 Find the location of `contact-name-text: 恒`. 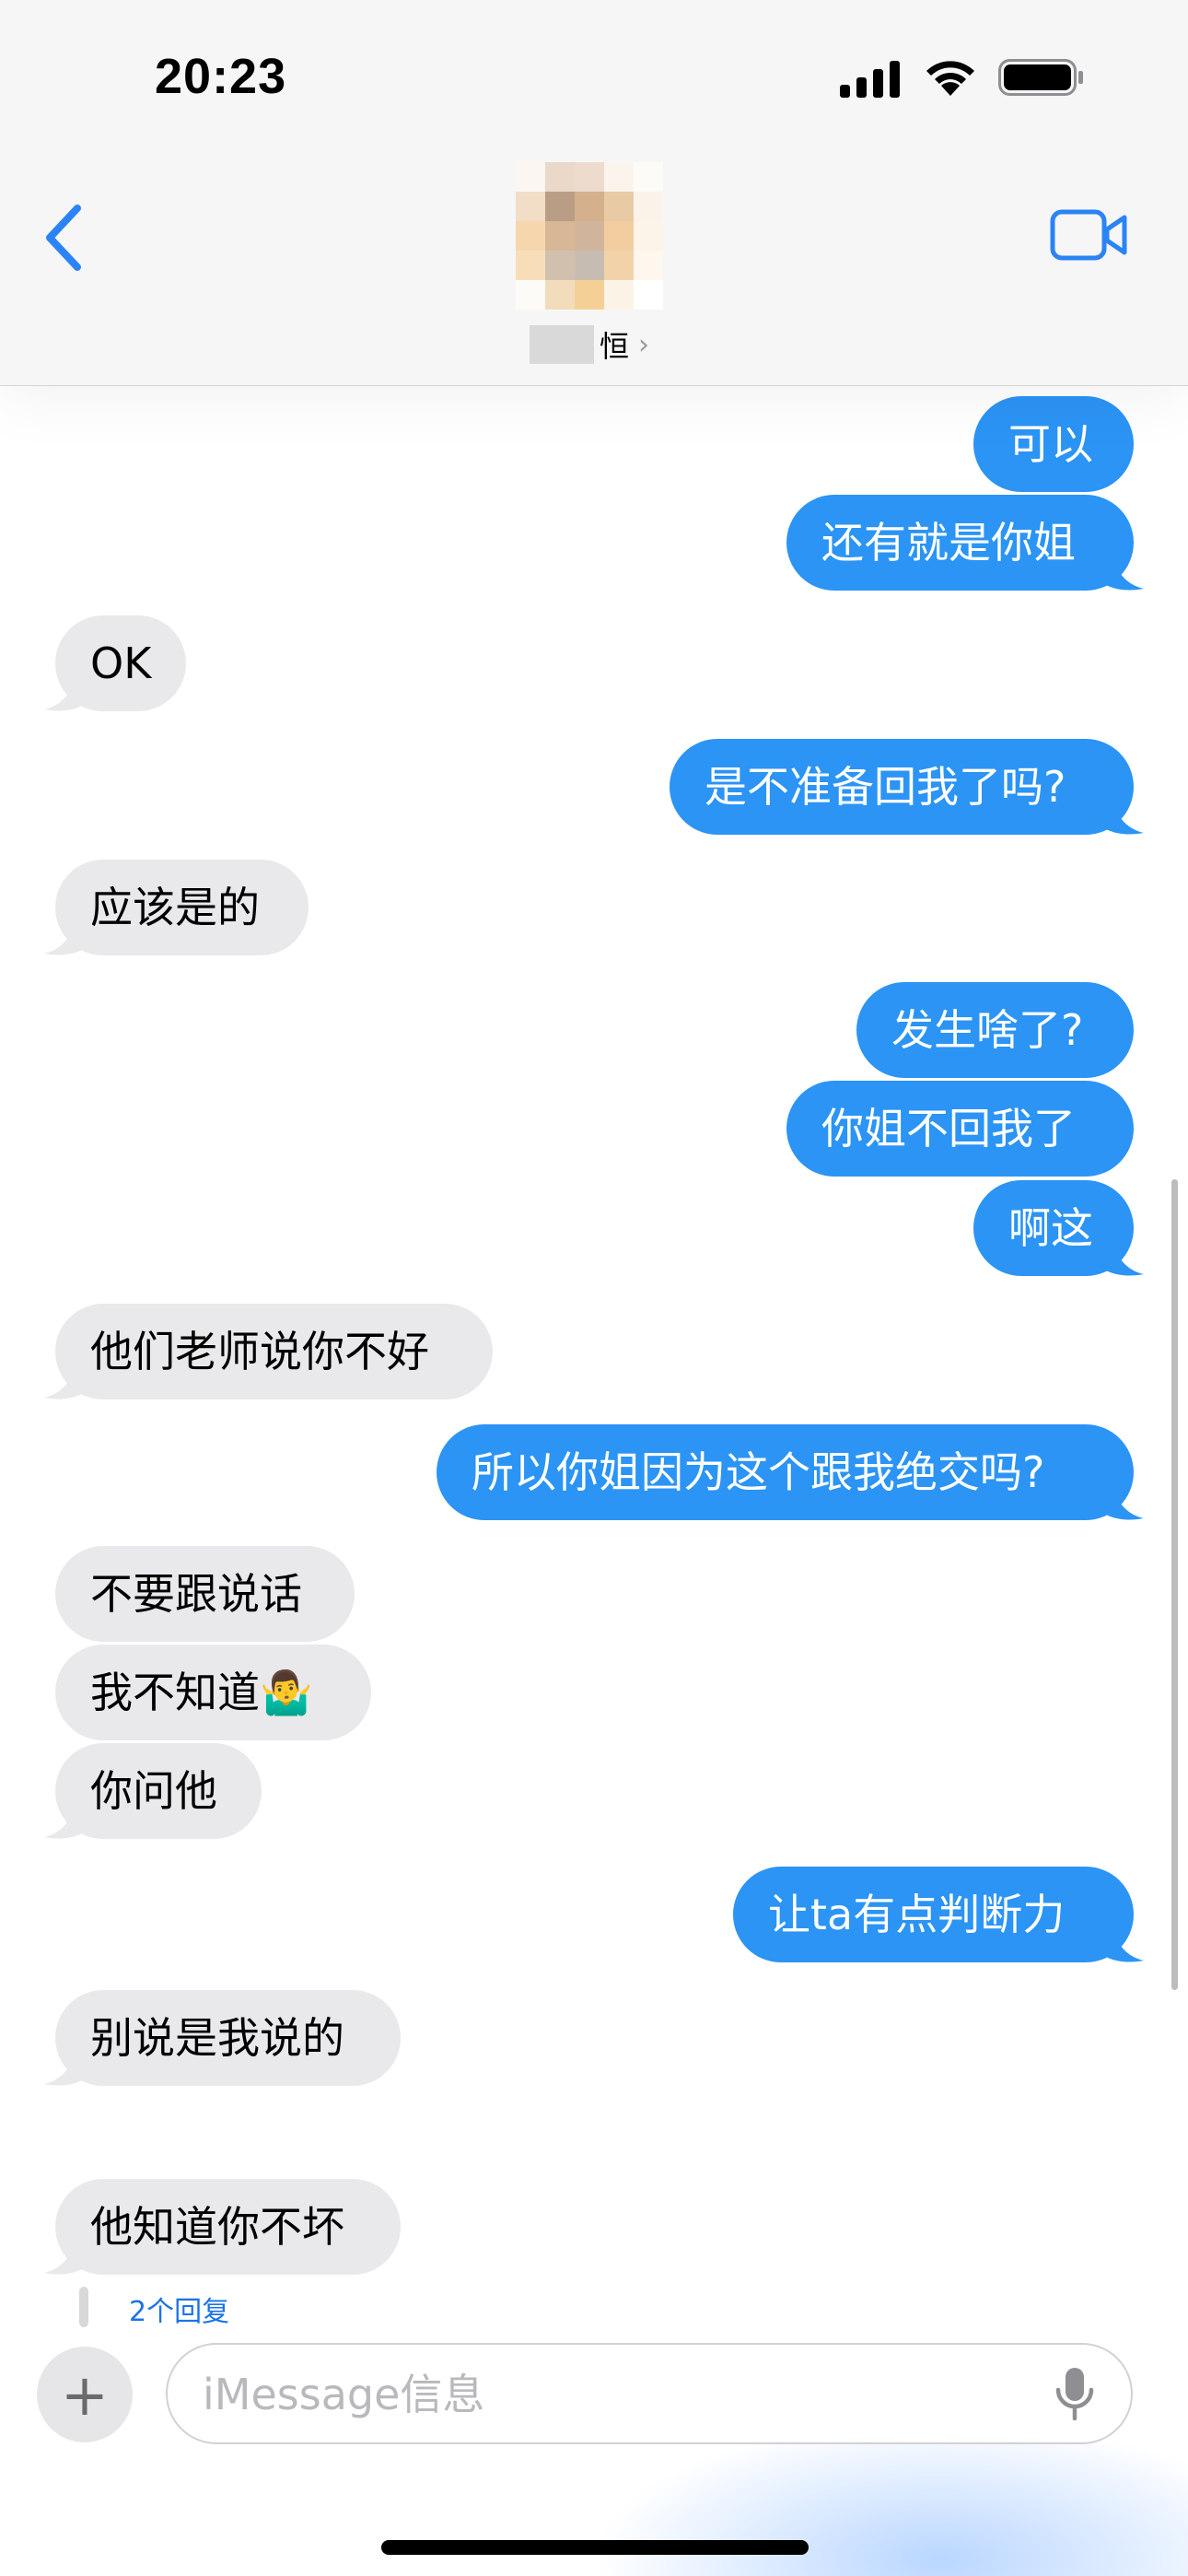

contact-name-text: 恒 is located at coordinates (615, 346).